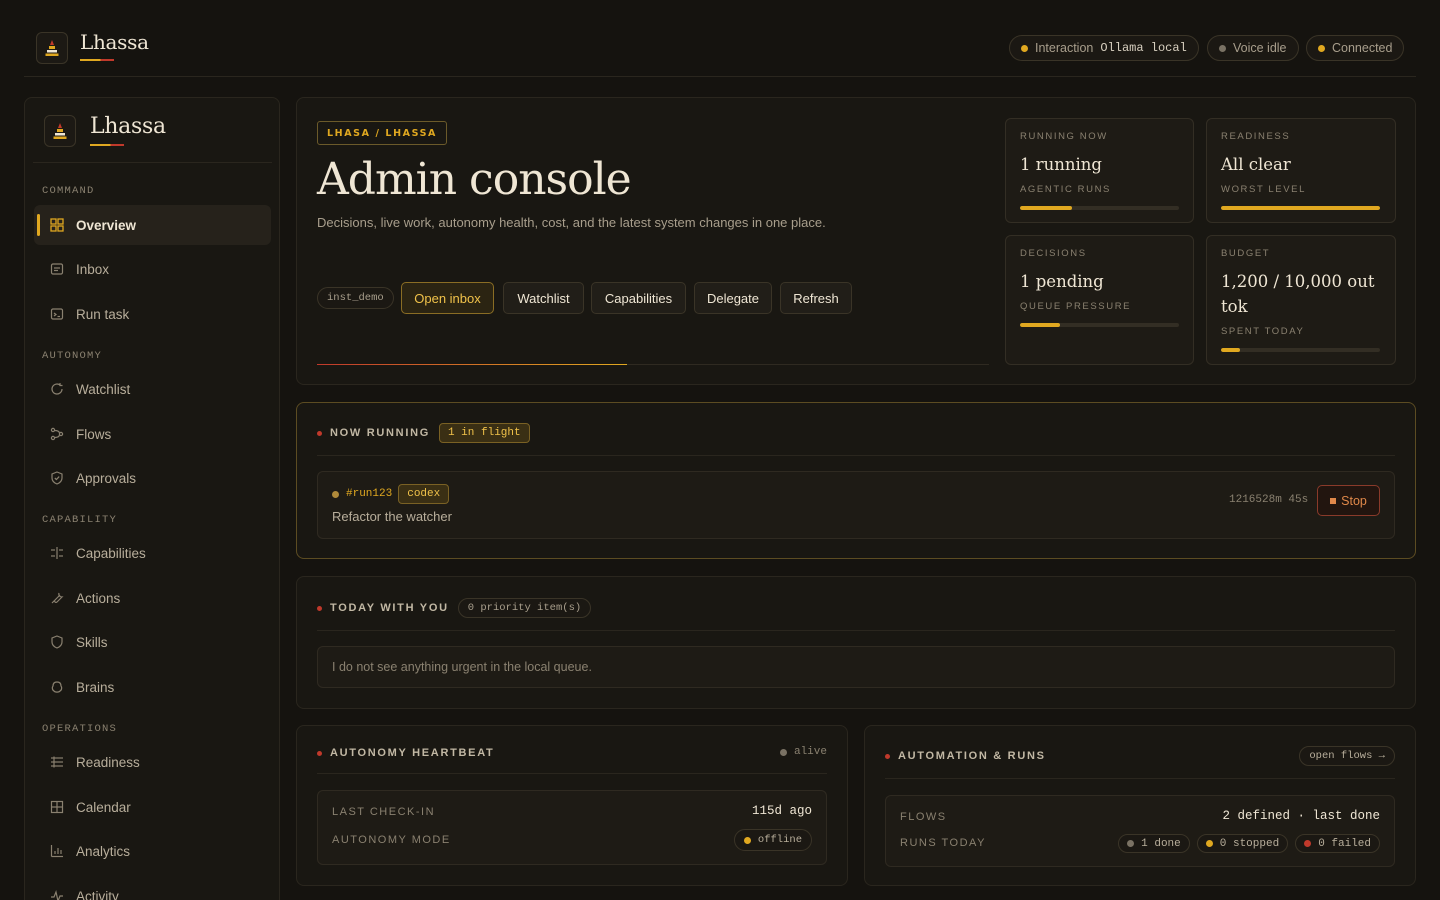  I want to click on stop-button: Stop, so click(1348, 500).